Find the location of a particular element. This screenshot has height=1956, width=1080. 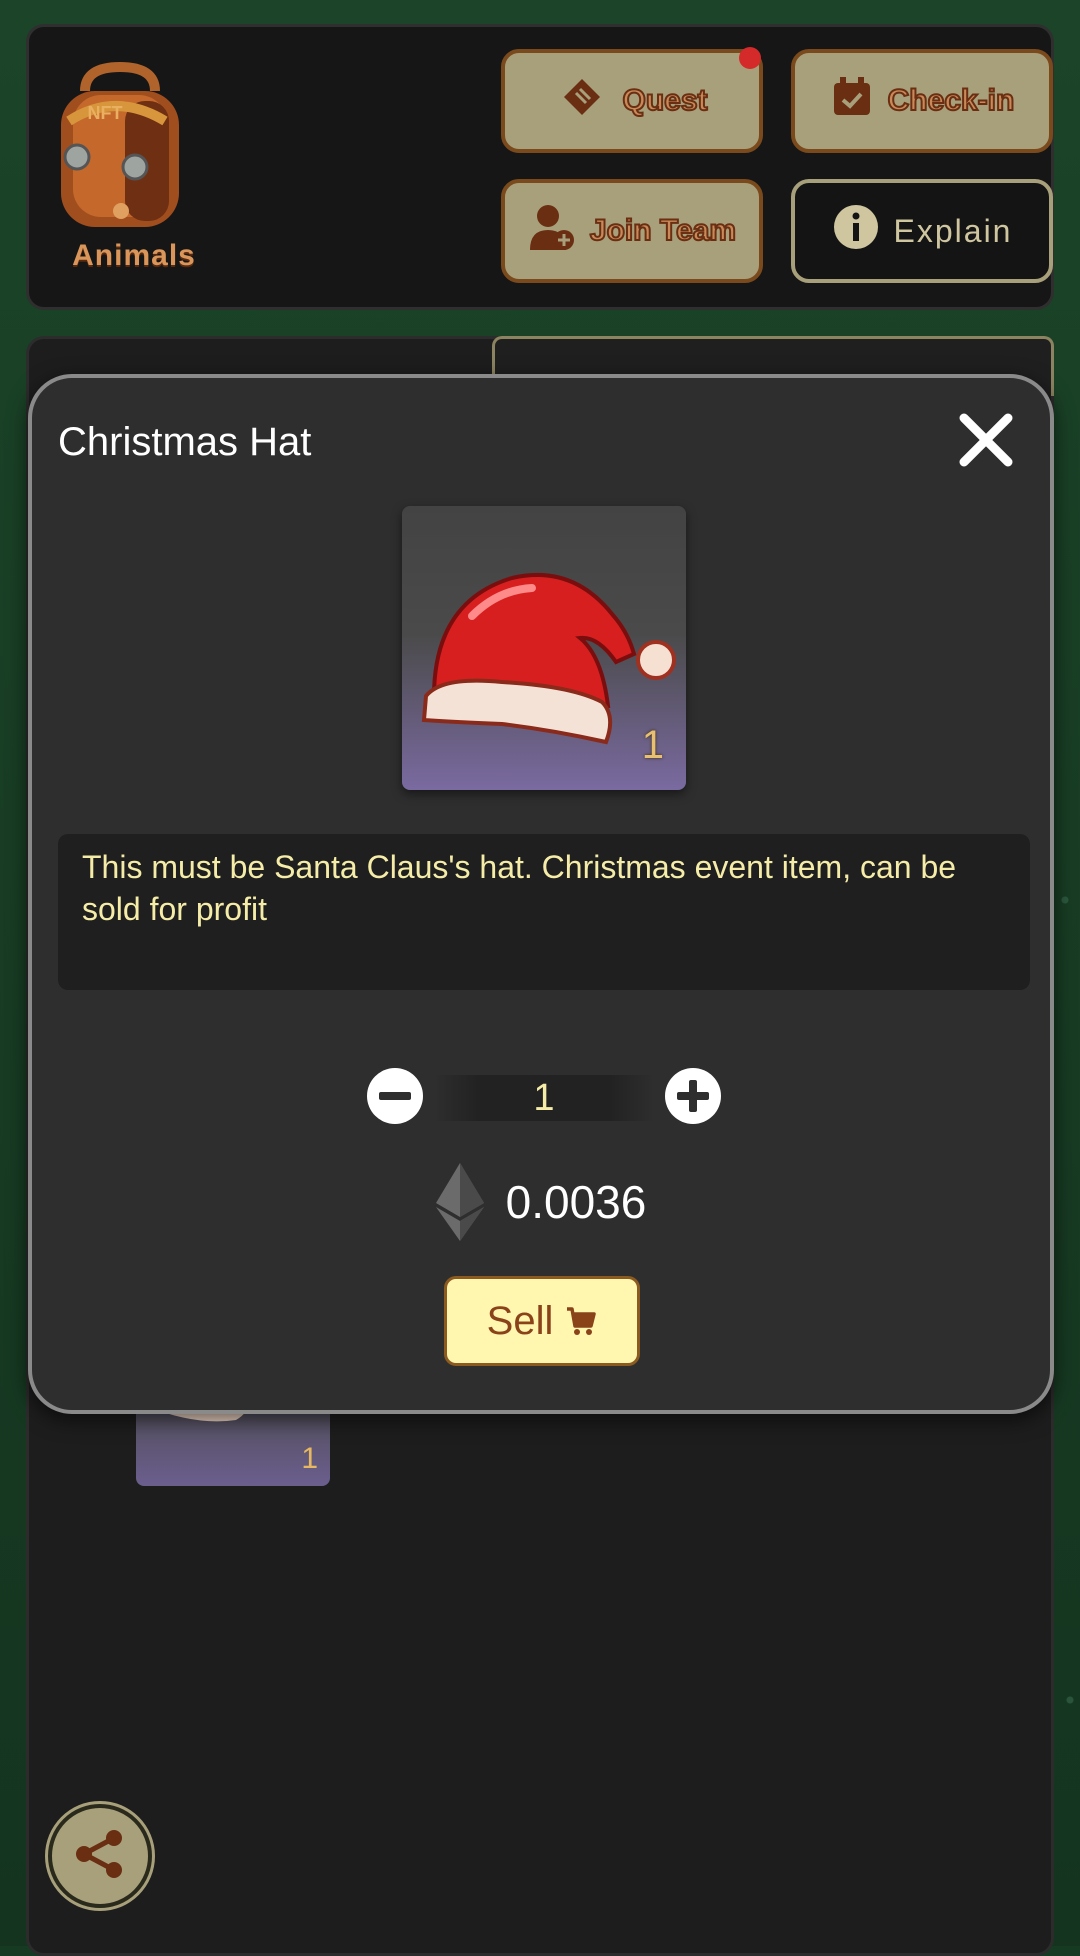

checkin-button: Check-in is located at coordinates (922, 101).